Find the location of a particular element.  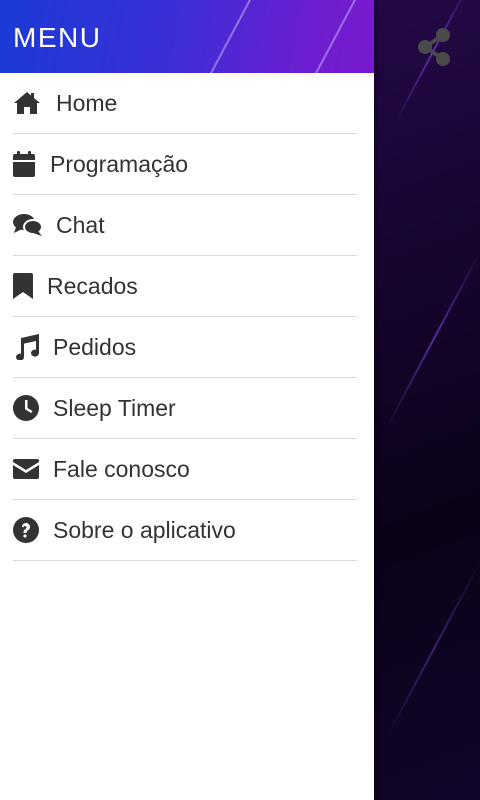

menu-item-label: Recados is located at coordinates (92, 286).